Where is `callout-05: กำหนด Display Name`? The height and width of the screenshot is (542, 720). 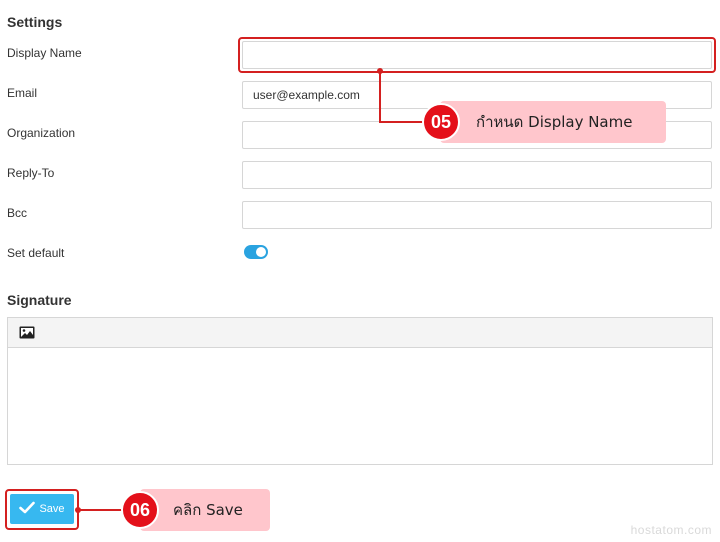 callout-05: กำหนด Display Name is located at coordinates (553, 122).